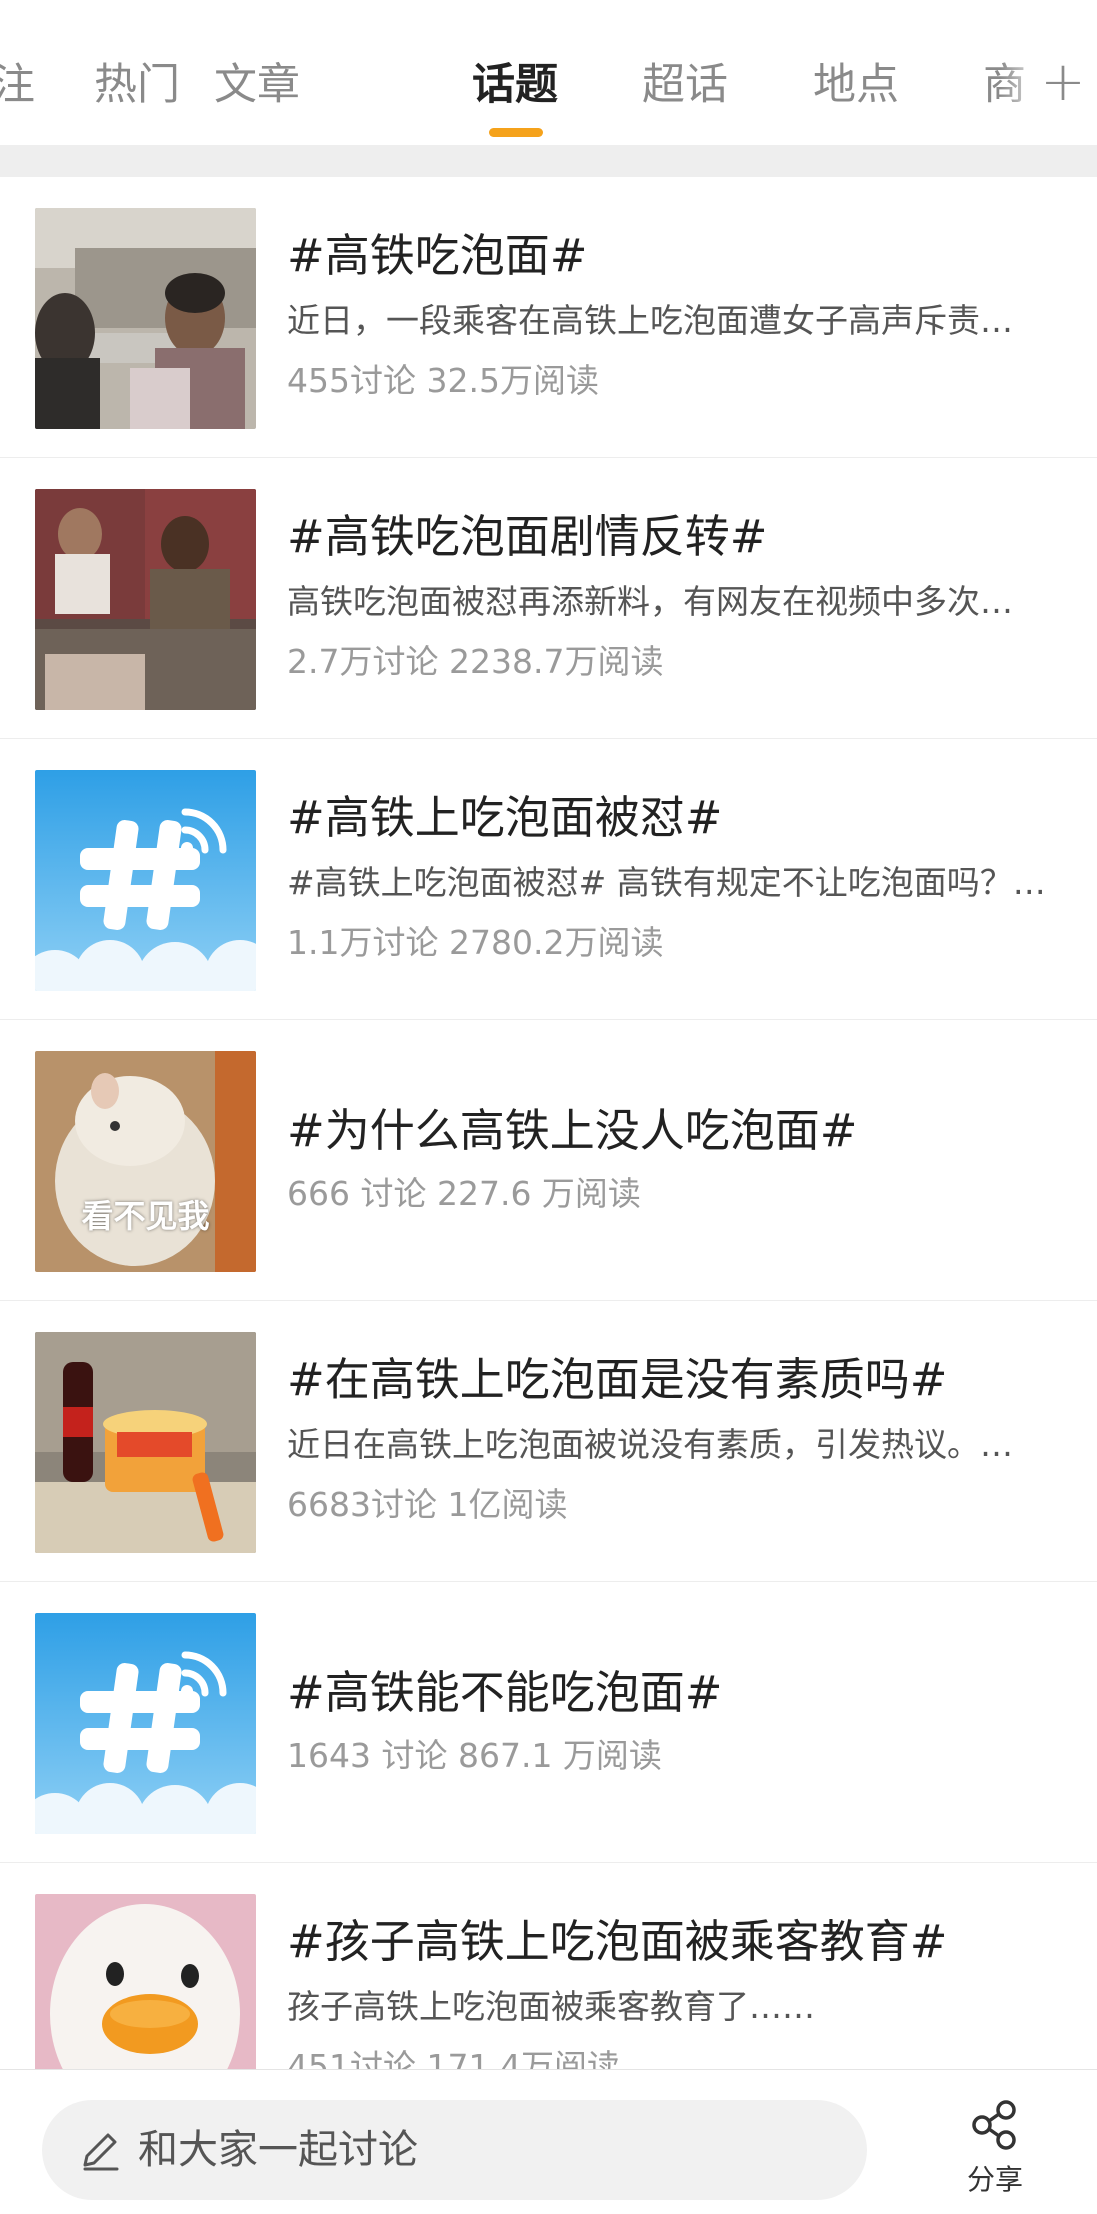 The image size is (1097, 2214). Describe the element at coordinates (516, 132) in the screenshot. I see `active-tab-indicator` at that location.